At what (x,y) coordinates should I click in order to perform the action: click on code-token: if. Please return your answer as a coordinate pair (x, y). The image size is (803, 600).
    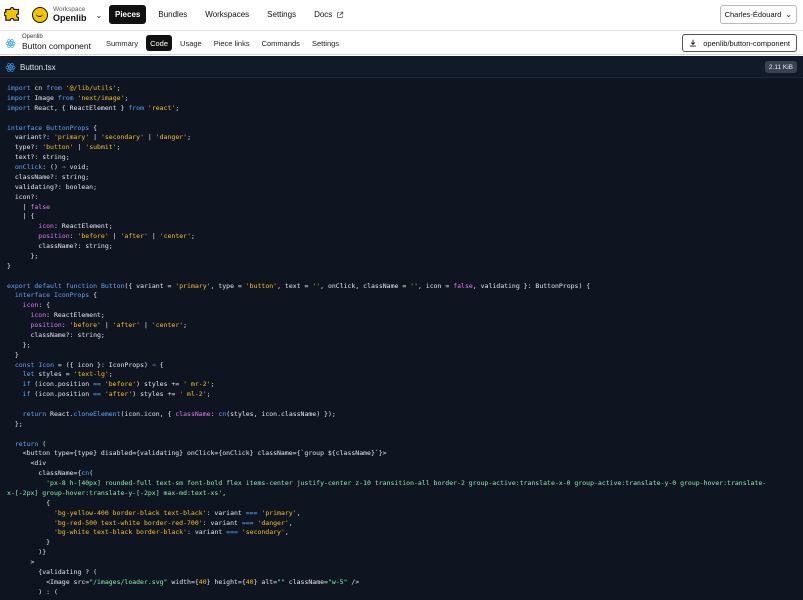
    Looking at the image, I should click on (19, 394).